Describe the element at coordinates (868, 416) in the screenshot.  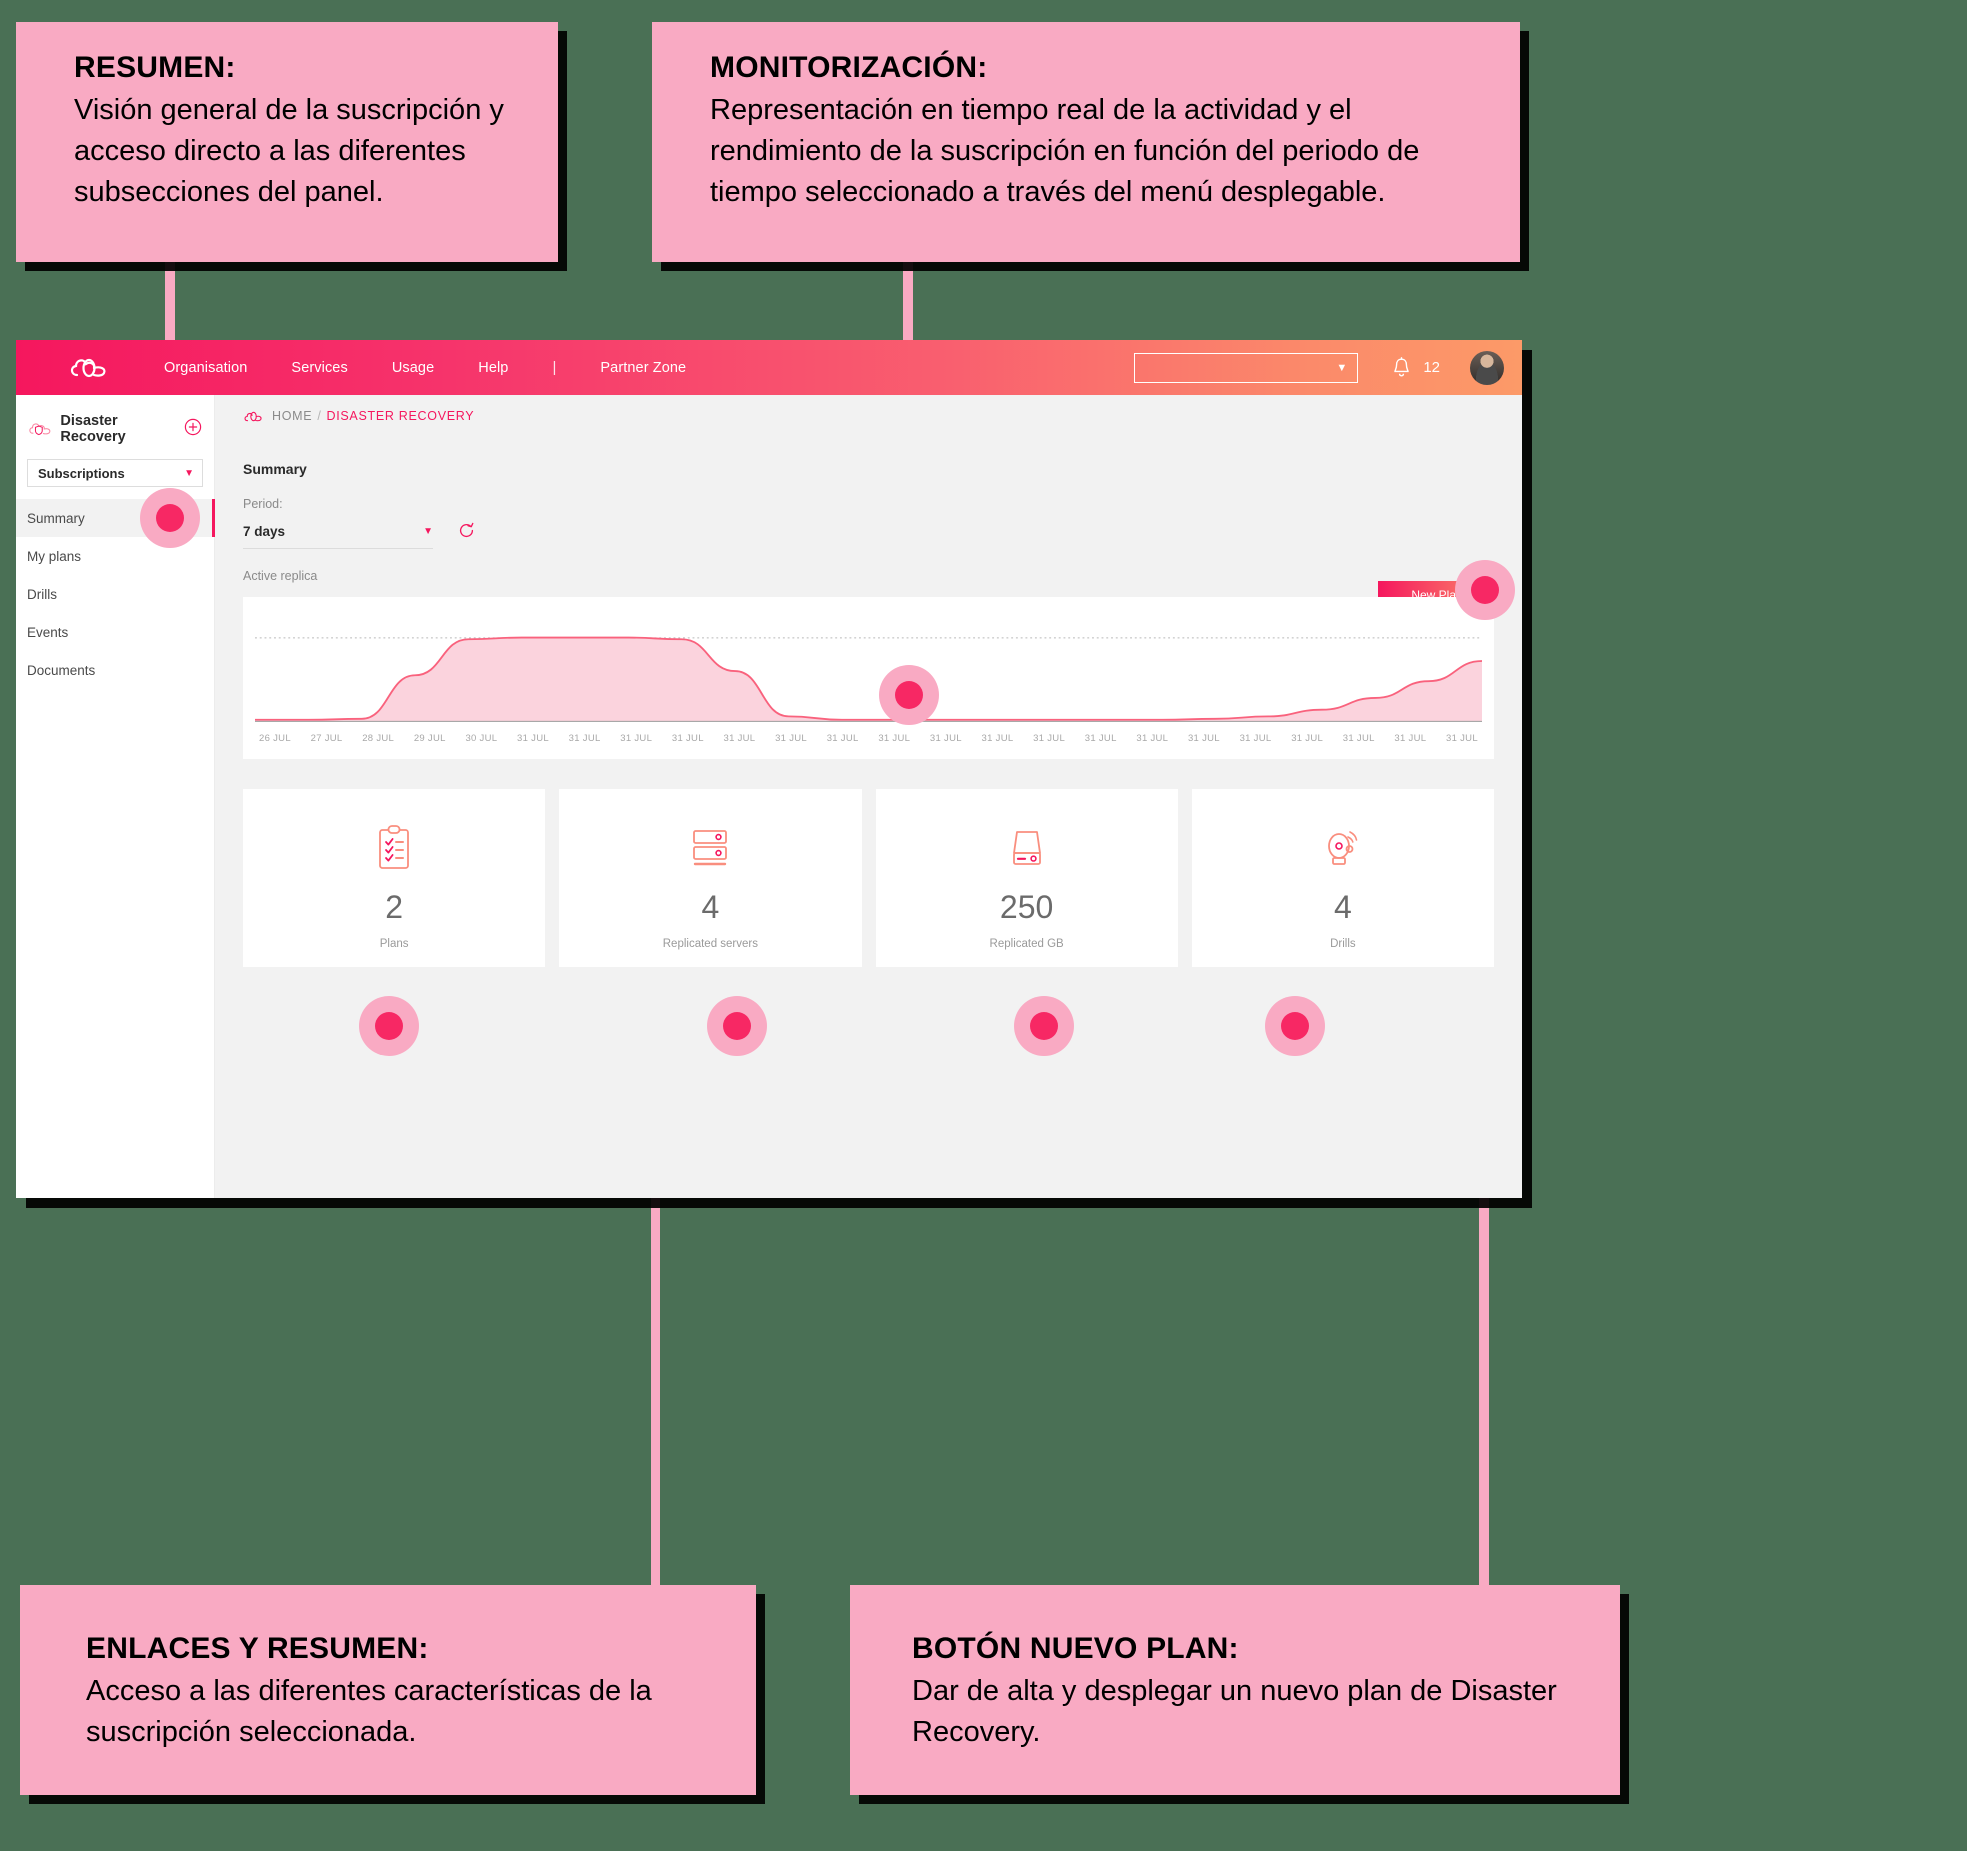
I see `breadcrumb: HOME / DISASTER RECOVERY` at that location.